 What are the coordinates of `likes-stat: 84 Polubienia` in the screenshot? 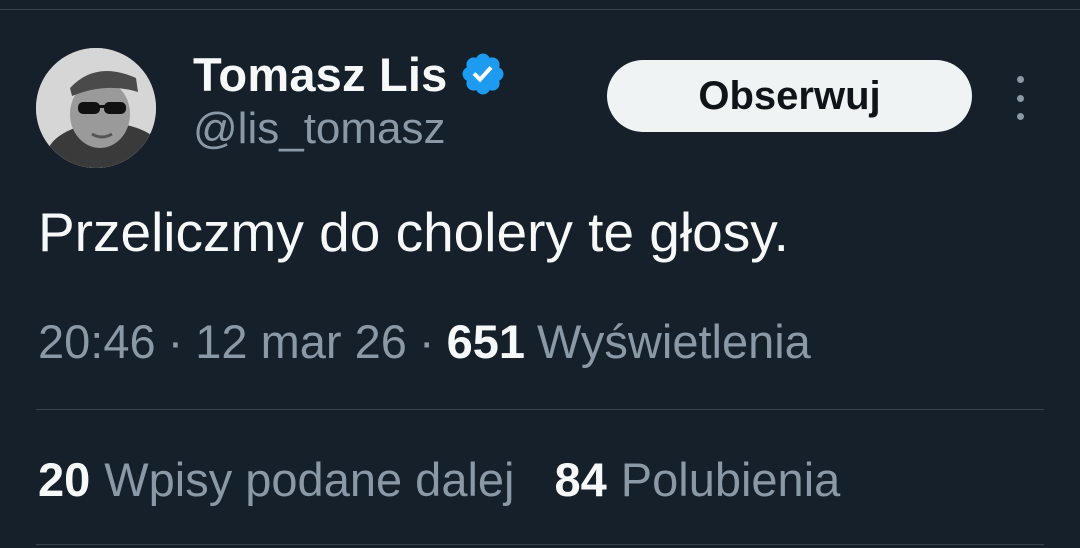 It's located at (697, 479).